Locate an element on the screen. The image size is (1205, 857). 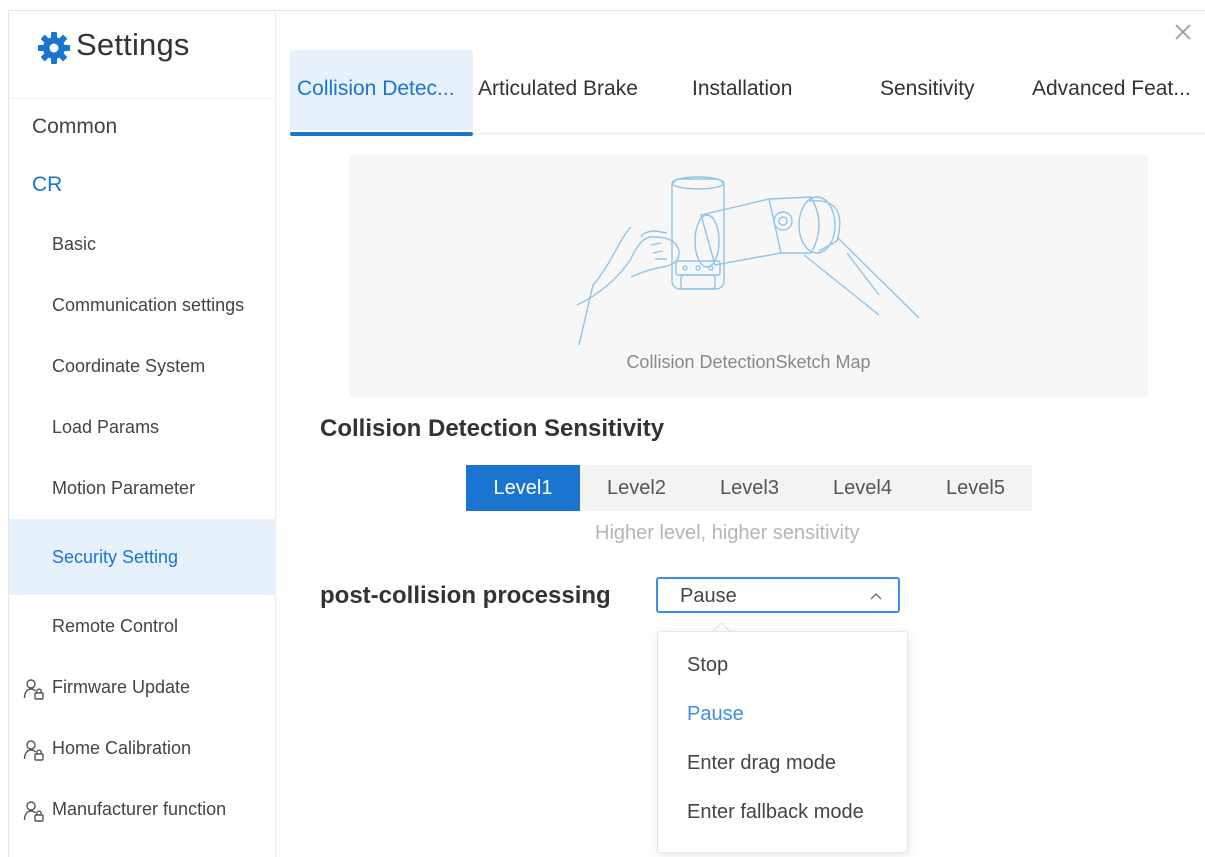
sidebar-item-label: Security Setting is located at coordinates (115, 557).